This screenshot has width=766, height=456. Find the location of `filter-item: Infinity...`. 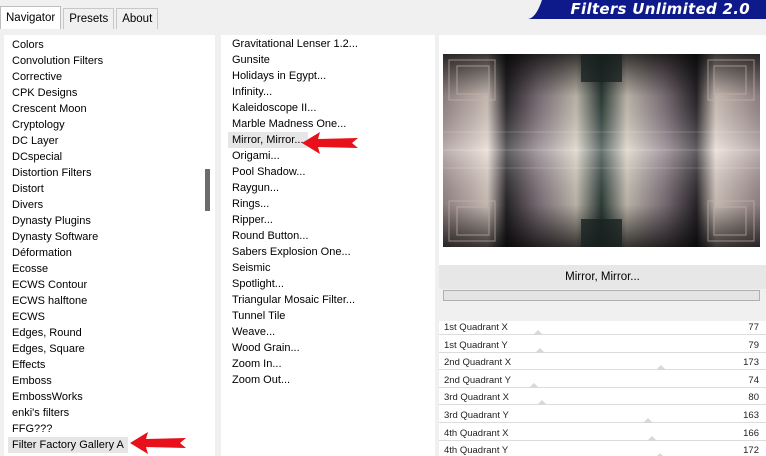

filter-item: Infinity... is located at coordinates (252, 92).